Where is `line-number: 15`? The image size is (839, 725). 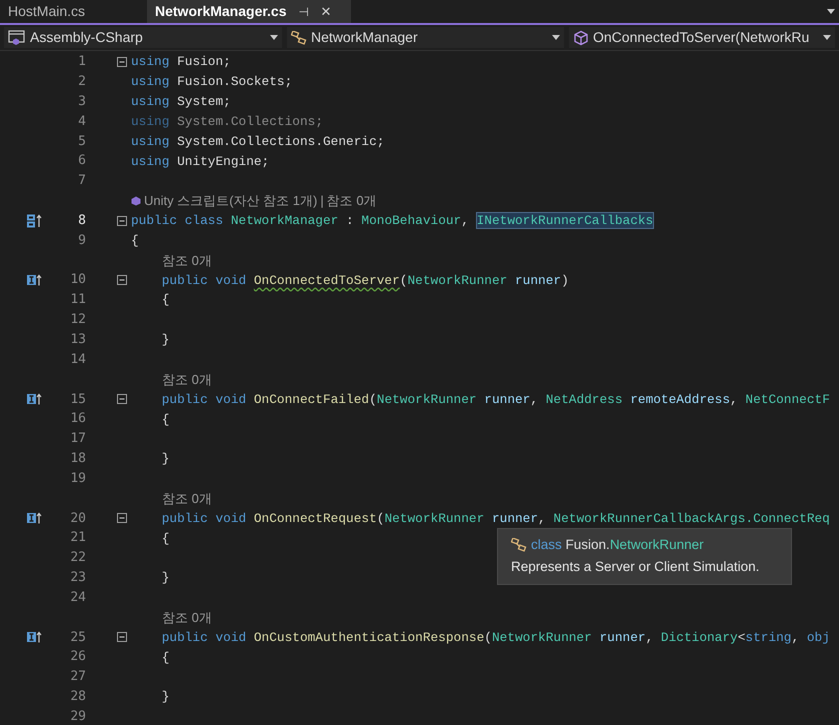 line-number: 15 is located at coordinates (77, 399).